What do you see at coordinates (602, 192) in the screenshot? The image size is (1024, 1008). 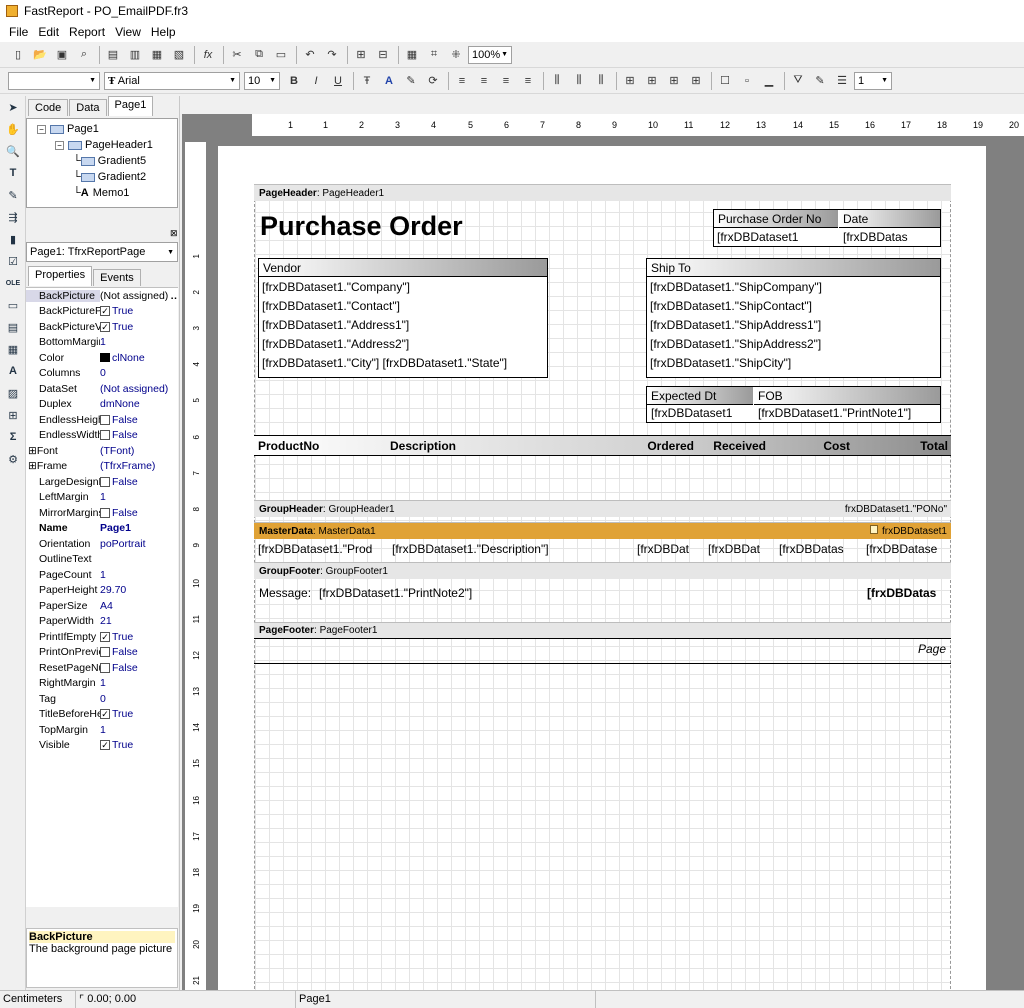 I see `band-pageheader: PageHeader: PageHeader1` at bounding box center [602, 192].